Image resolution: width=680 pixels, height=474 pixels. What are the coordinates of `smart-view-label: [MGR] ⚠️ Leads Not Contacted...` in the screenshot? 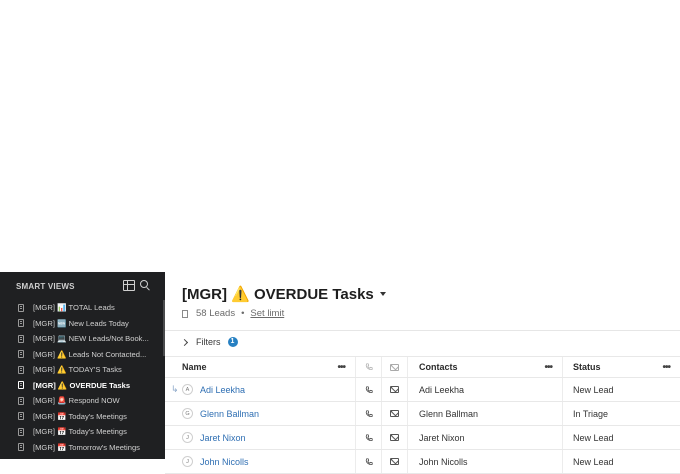 It's located at (90, 354).